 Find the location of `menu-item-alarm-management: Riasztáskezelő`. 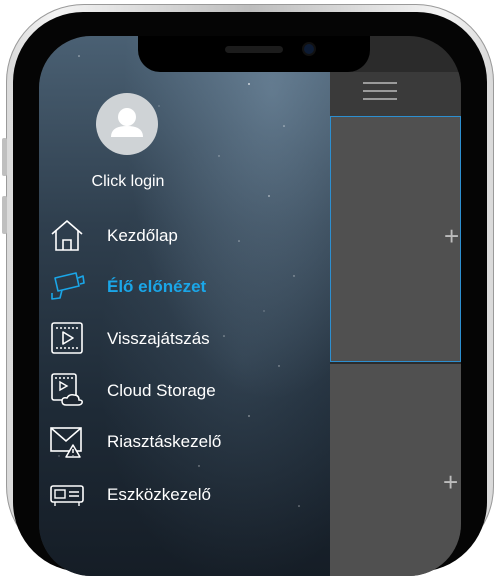

menu-item-alarm-management: Riasztáskezelő is located at coordinates (184, 442).